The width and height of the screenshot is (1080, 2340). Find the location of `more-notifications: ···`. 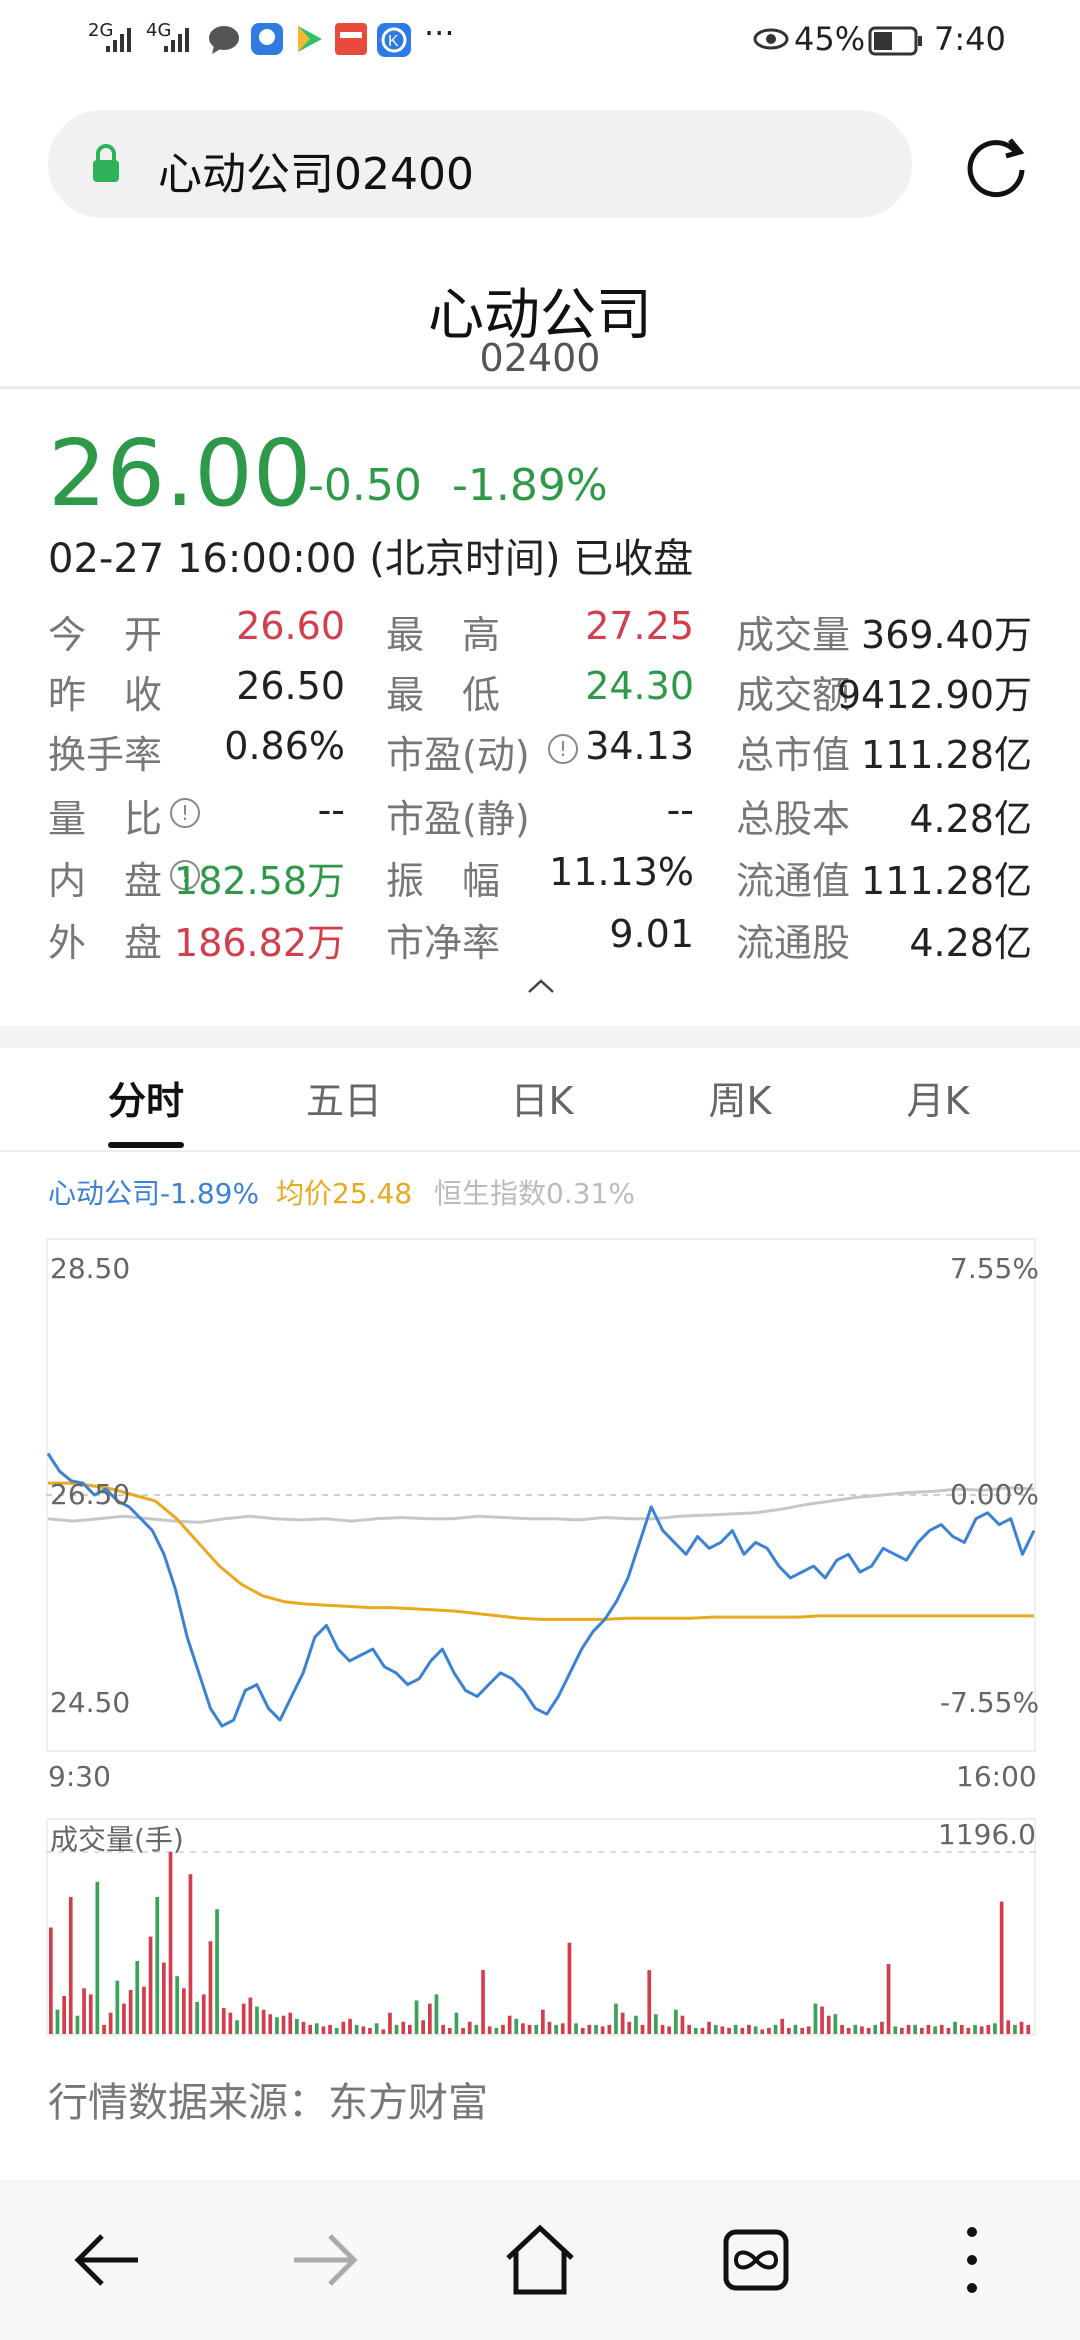

more-notifications: ··· is located at coordinates (439, 33).